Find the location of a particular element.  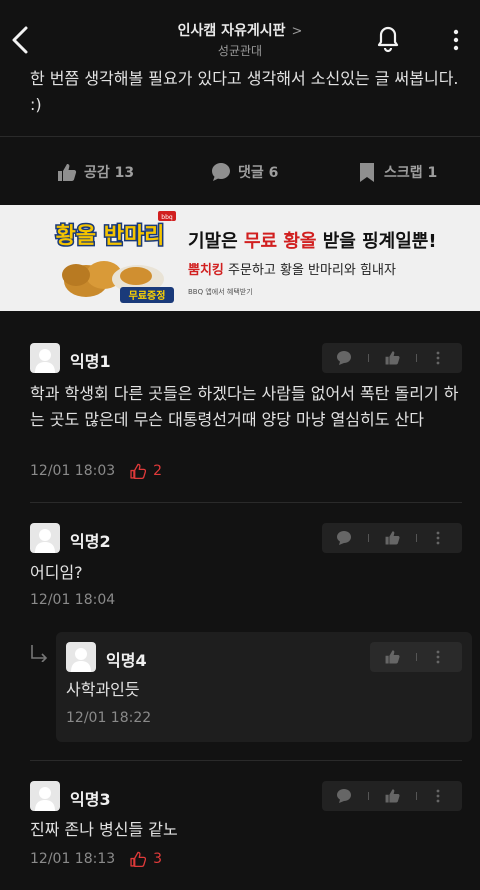

post-body: 한 번쯤 생각해볼 필요가 있다고 생각해서 소신있는 글 써봅니다. :) is located at coordinates (244, 91).